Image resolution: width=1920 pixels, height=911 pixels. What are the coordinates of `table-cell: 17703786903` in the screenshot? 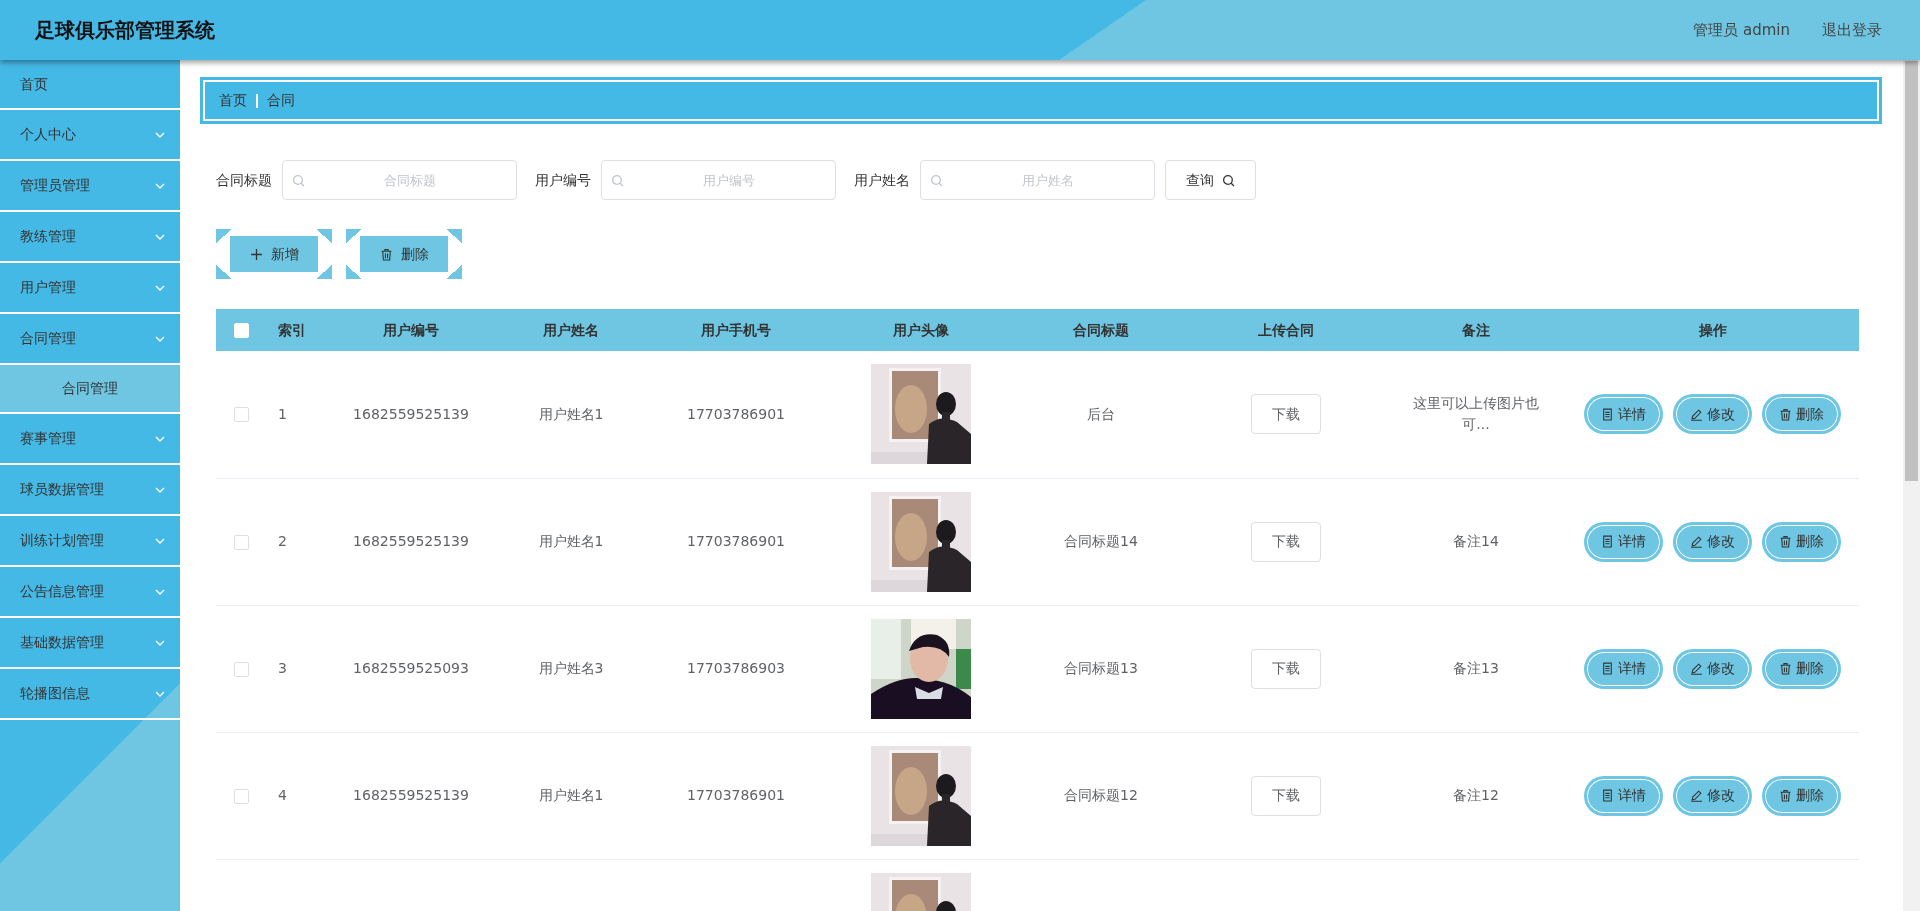 It's located at (736, 668).